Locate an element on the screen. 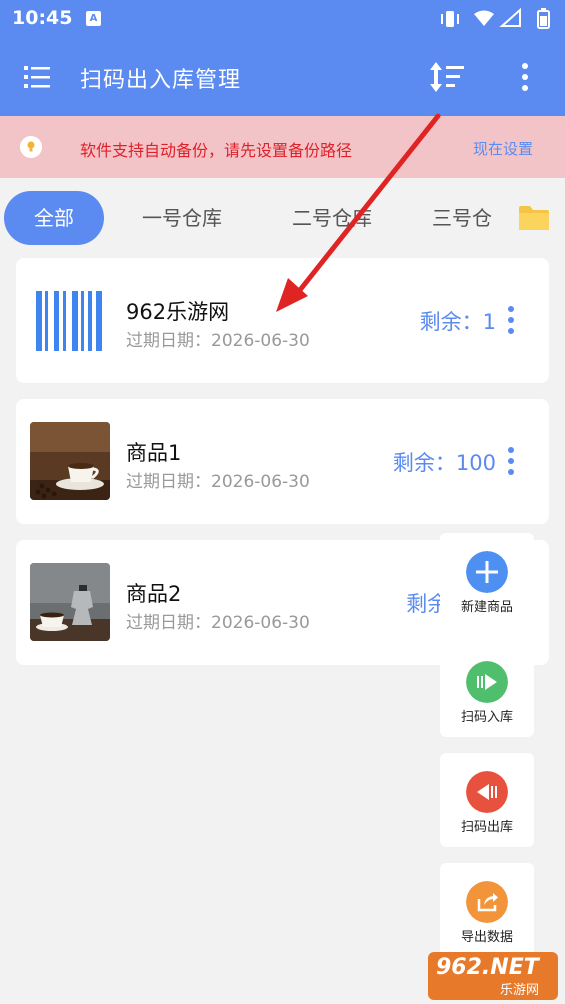  new-item-button: 新建商品 is located at coordinates (487, 580).